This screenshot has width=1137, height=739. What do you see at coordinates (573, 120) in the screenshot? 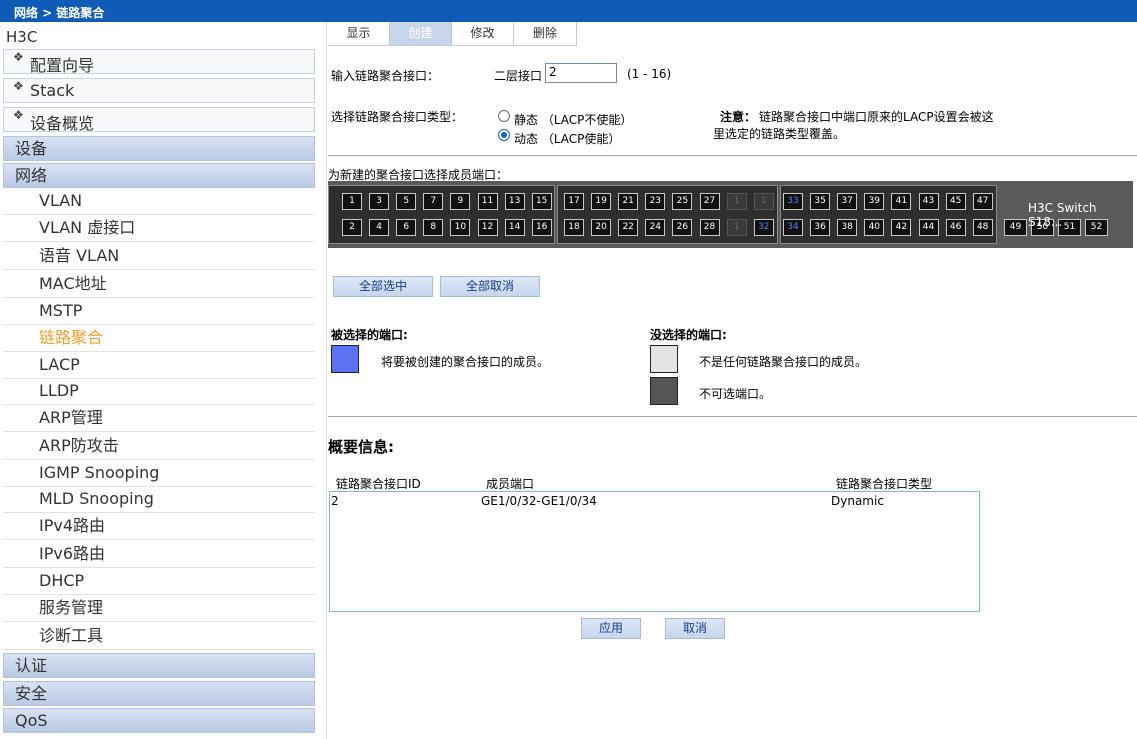
I see `static-radio-label: 静态 （LACP不使能）` at bounding box center [573, 120].